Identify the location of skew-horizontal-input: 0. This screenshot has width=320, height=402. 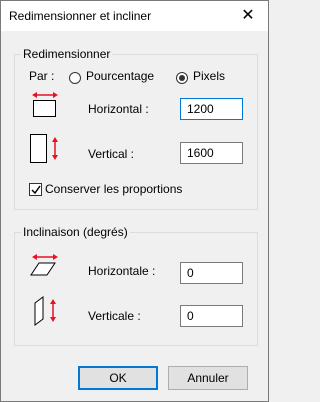
(211, 273).